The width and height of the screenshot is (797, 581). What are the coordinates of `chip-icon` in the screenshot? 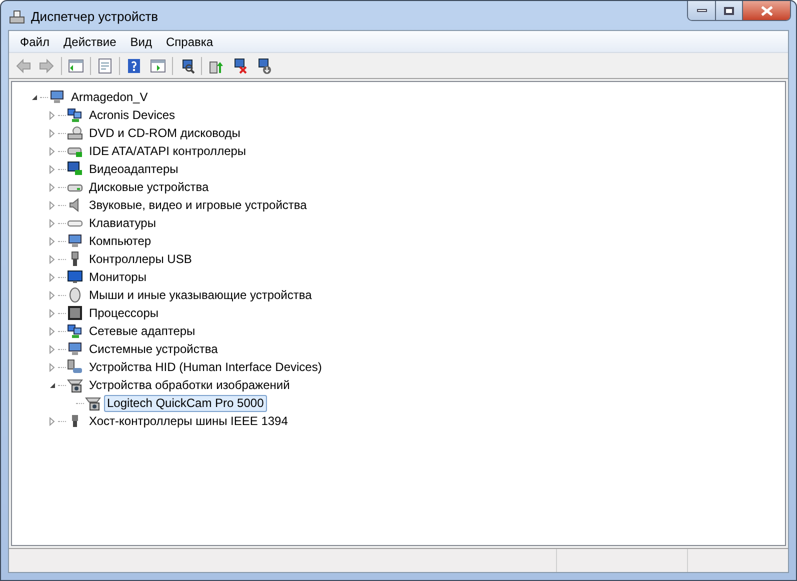 It's located at (75, 313).